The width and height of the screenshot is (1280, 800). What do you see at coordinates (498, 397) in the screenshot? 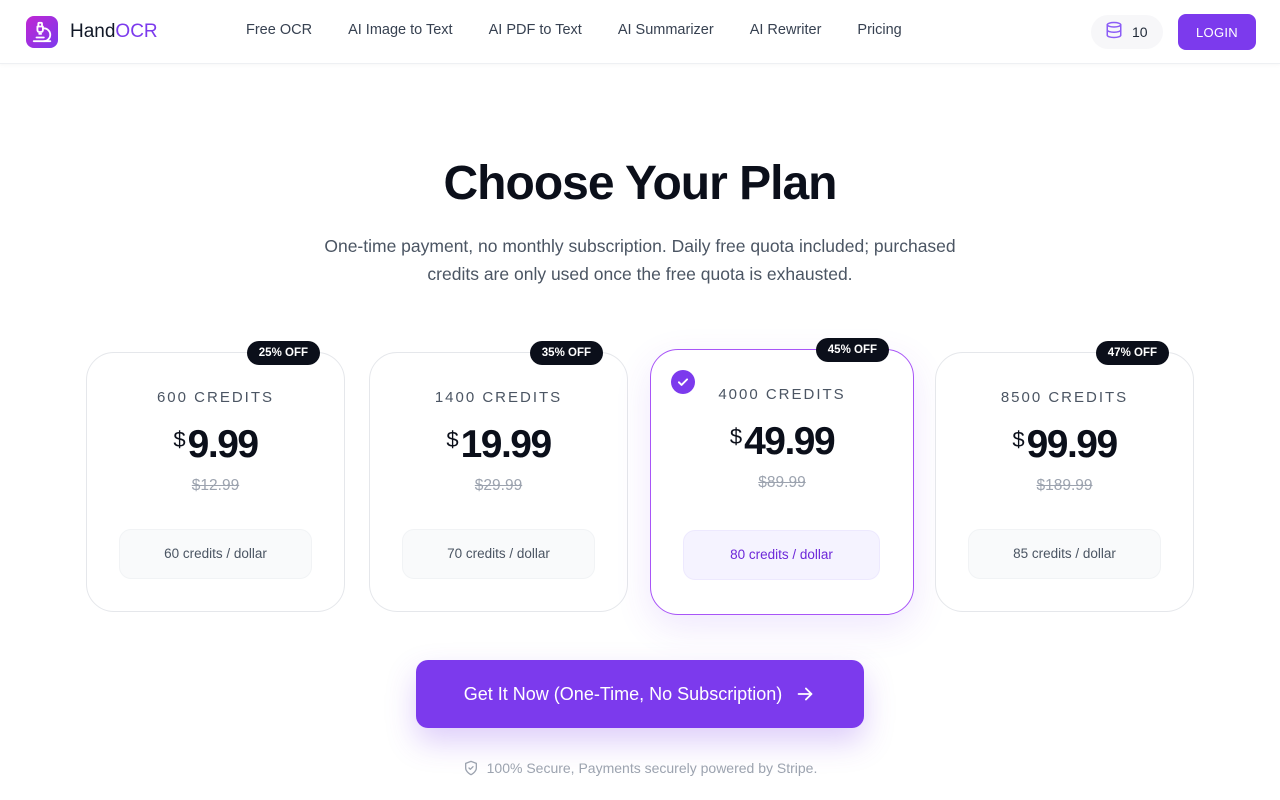
I see `plan-credits-label: 1400 CREDITS` at bounding box center [498, 397].